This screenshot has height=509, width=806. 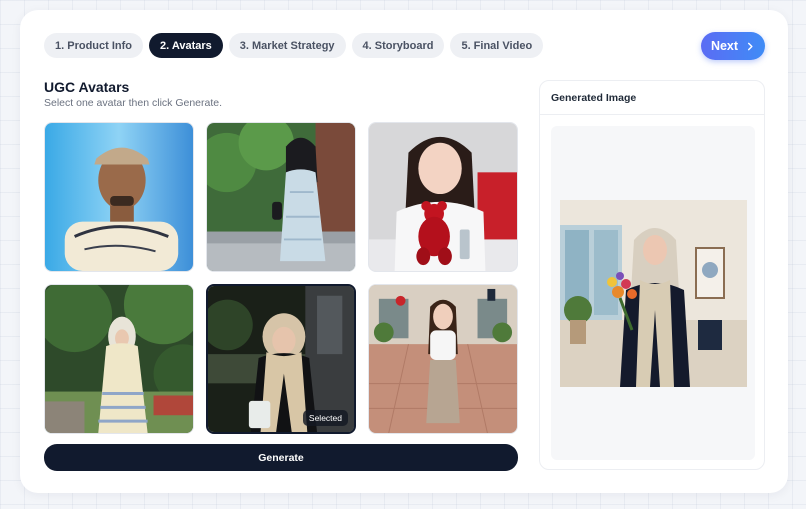 What do you see at coordinates (93, 45) in the screenshot?
I see `tab-product-info: 1. Product Info` at bounding box center [93, 45].